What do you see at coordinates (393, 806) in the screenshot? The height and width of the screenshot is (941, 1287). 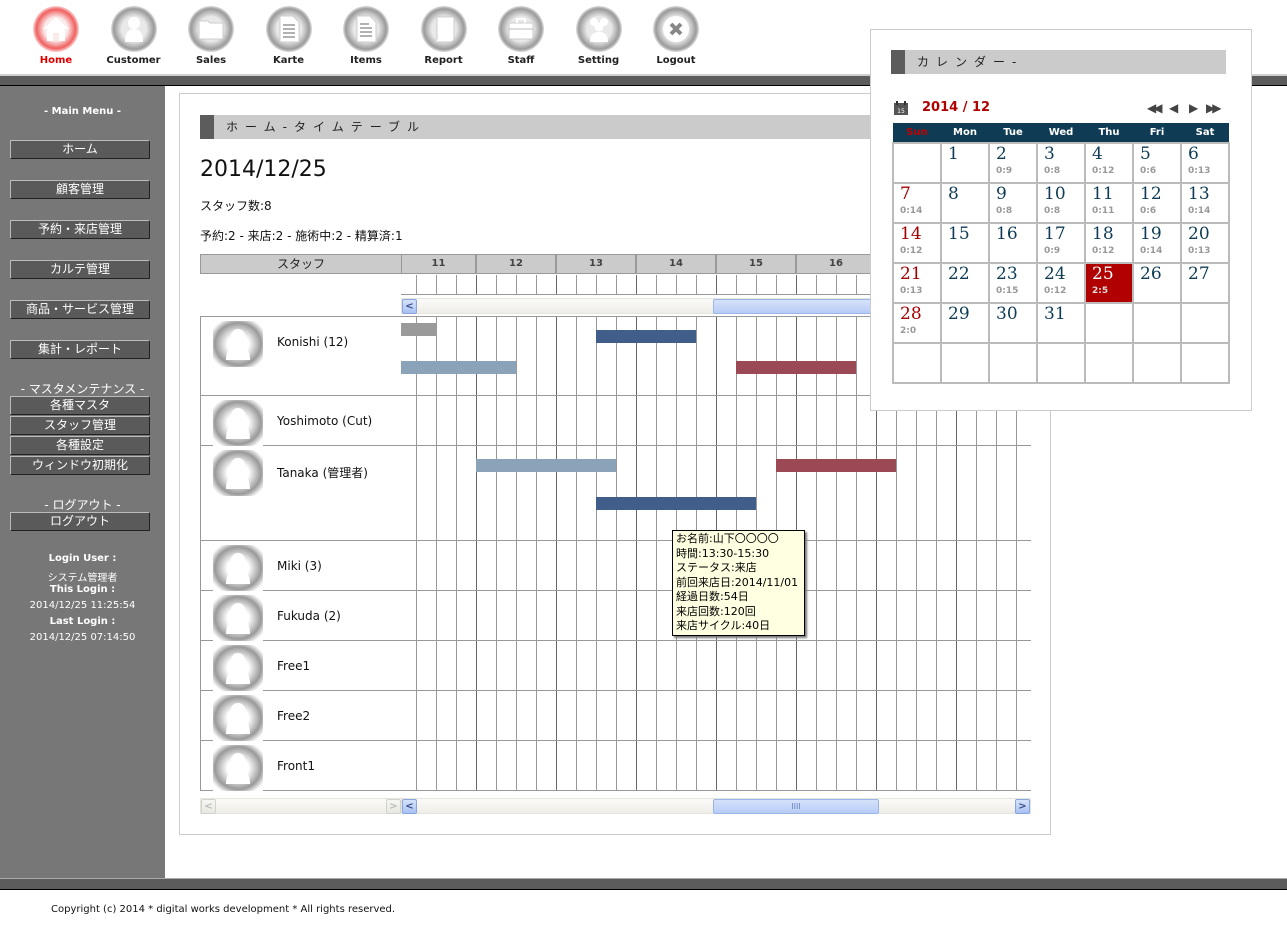 I see `staff-scroll-right-button: >` at bounding box center [393, 806].